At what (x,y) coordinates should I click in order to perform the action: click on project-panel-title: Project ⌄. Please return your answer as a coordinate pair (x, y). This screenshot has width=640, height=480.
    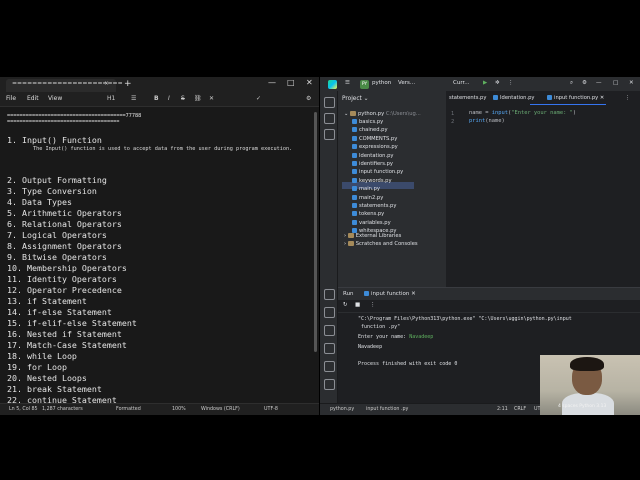
    Looking at the image, I should click on (355, 99).